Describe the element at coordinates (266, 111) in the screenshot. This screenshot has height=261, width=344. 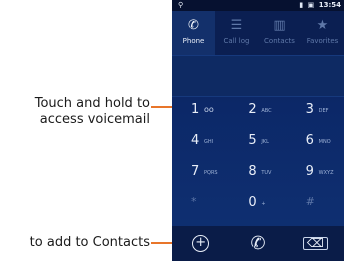
I see `key-letters: ABC` at that location.